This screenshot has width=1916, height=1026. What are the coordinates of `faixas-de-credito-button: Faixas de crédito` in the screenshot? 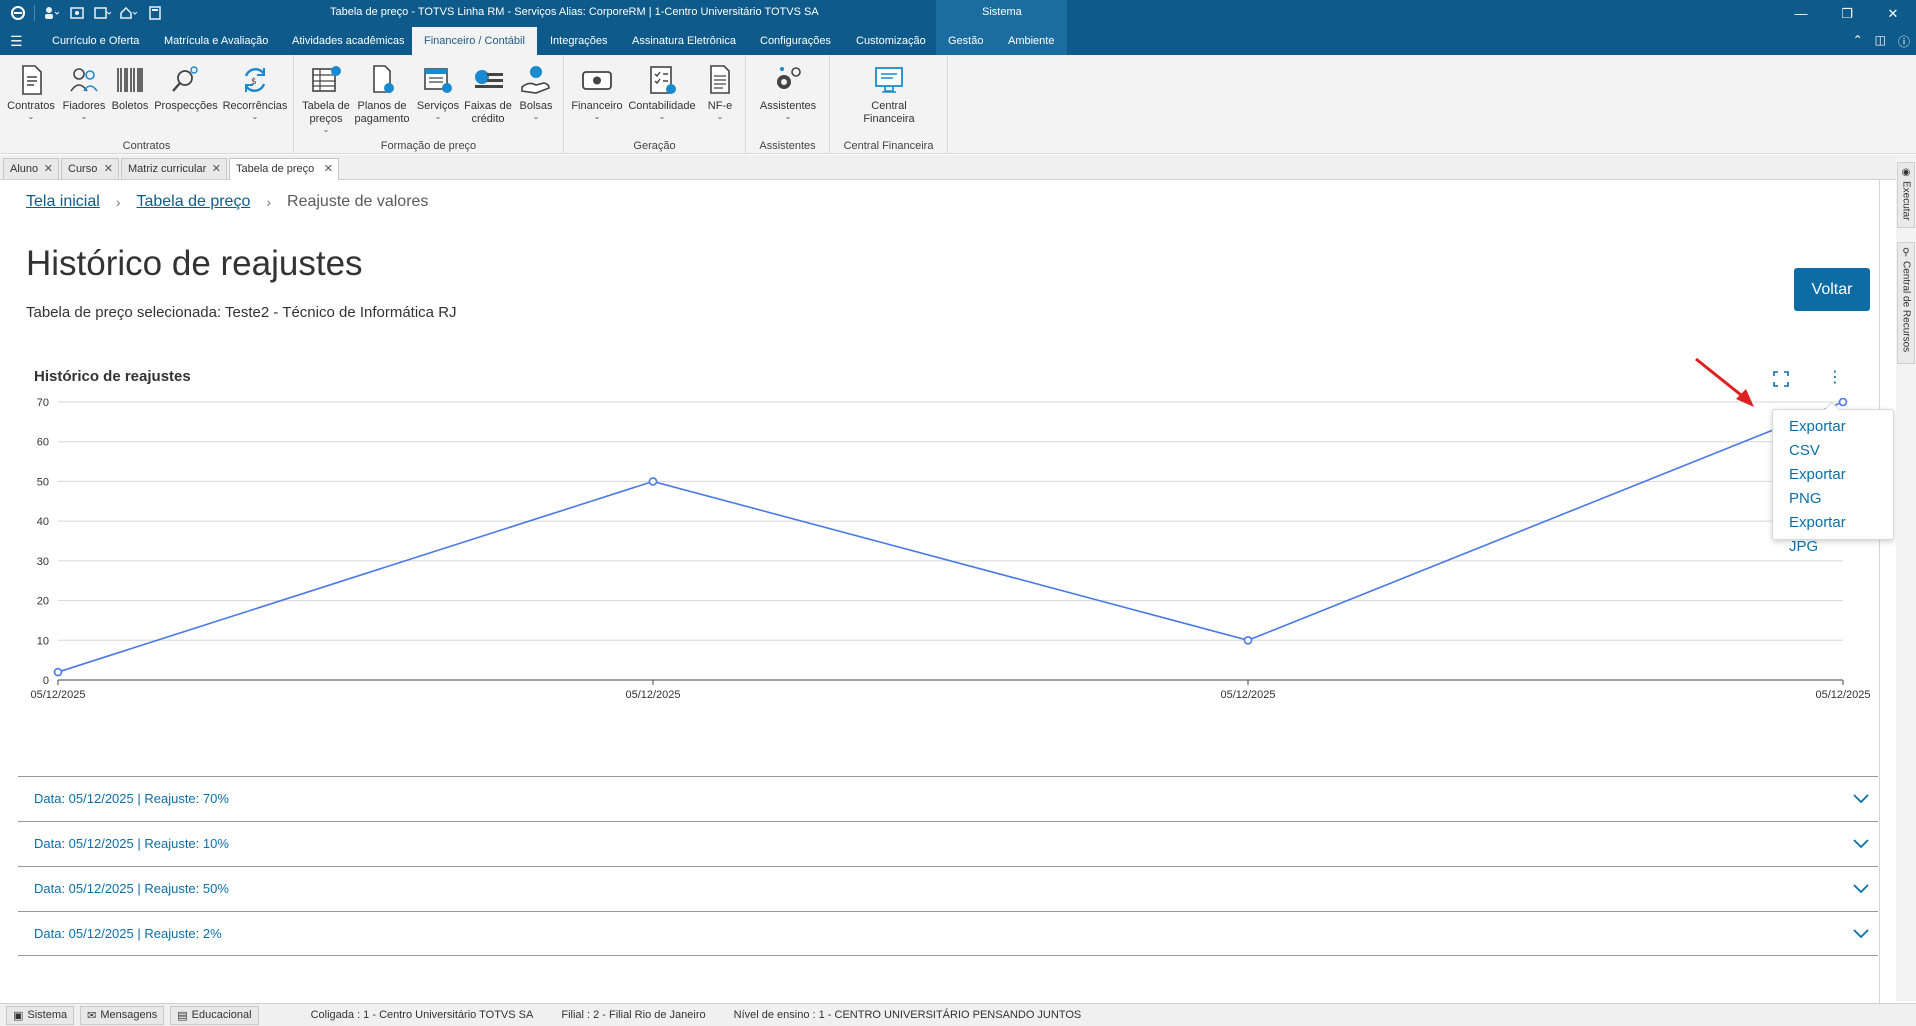 It's located at (488, 94).